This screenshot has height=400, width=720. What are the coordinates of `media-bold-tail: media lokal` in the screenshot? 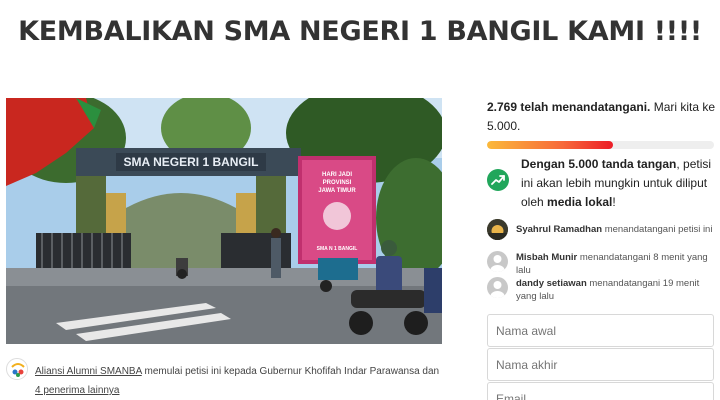 It's located at (580, 202).